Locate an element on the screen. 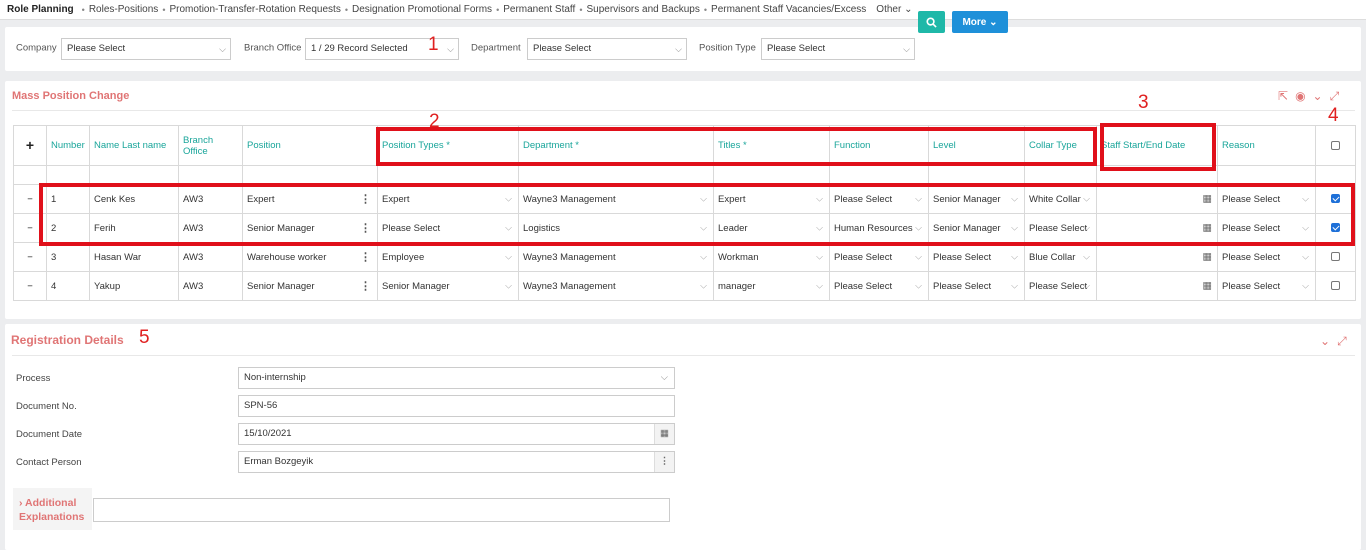 The height and width of the screenshot is (550, 1366). row-department-select: Logistics ⌵ is located at coordinates (616, 228).